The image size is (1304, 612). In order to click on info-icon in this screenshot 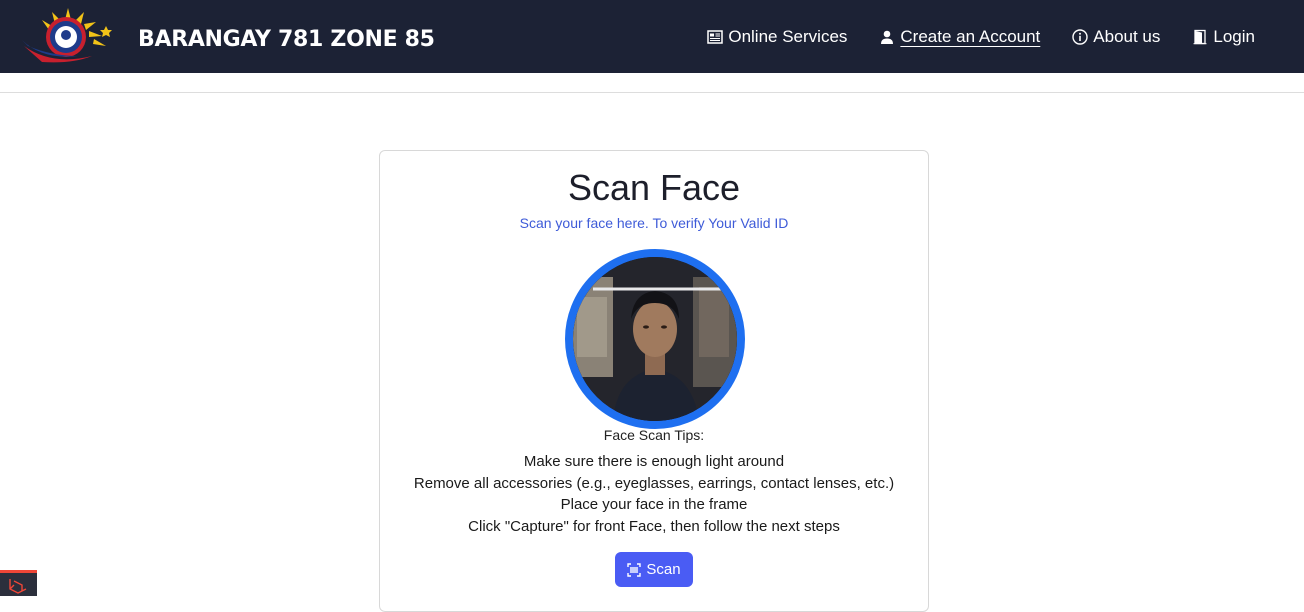, I will do `click(1080, 36)`.